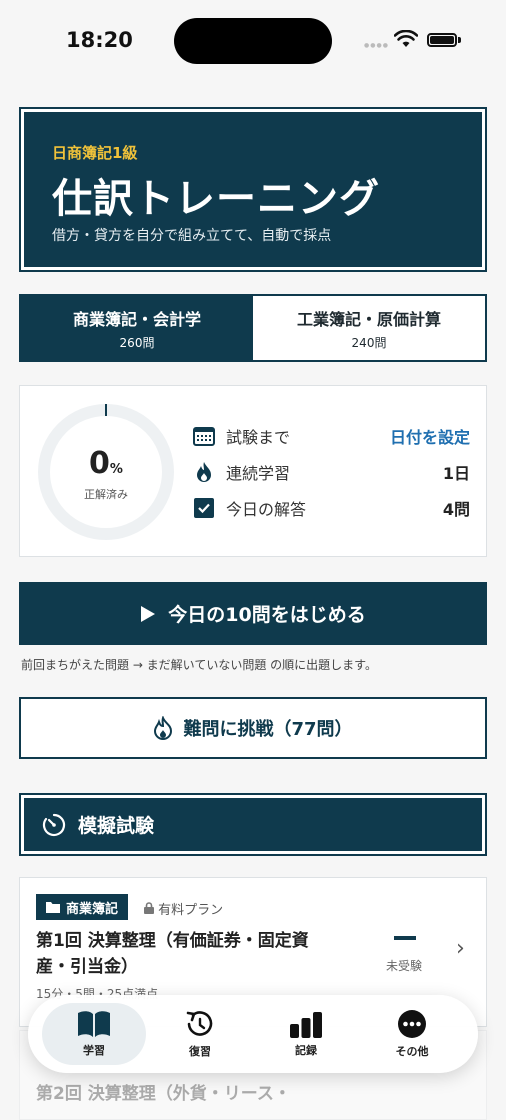  What do you see at coordinates (306, 1050) in the screenshot?
I see `tabbar-label: 記録` at bounding box center [306, 1050].